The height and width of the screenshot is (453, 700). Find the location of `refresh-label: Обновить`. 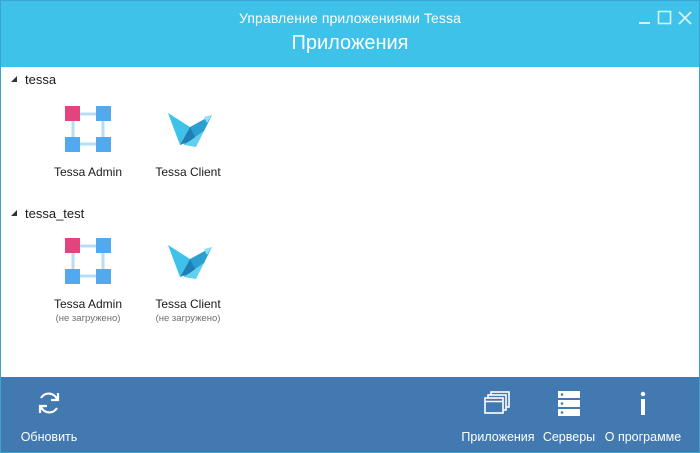

refresh-label: Обновить is located at coordinates (49, 437).